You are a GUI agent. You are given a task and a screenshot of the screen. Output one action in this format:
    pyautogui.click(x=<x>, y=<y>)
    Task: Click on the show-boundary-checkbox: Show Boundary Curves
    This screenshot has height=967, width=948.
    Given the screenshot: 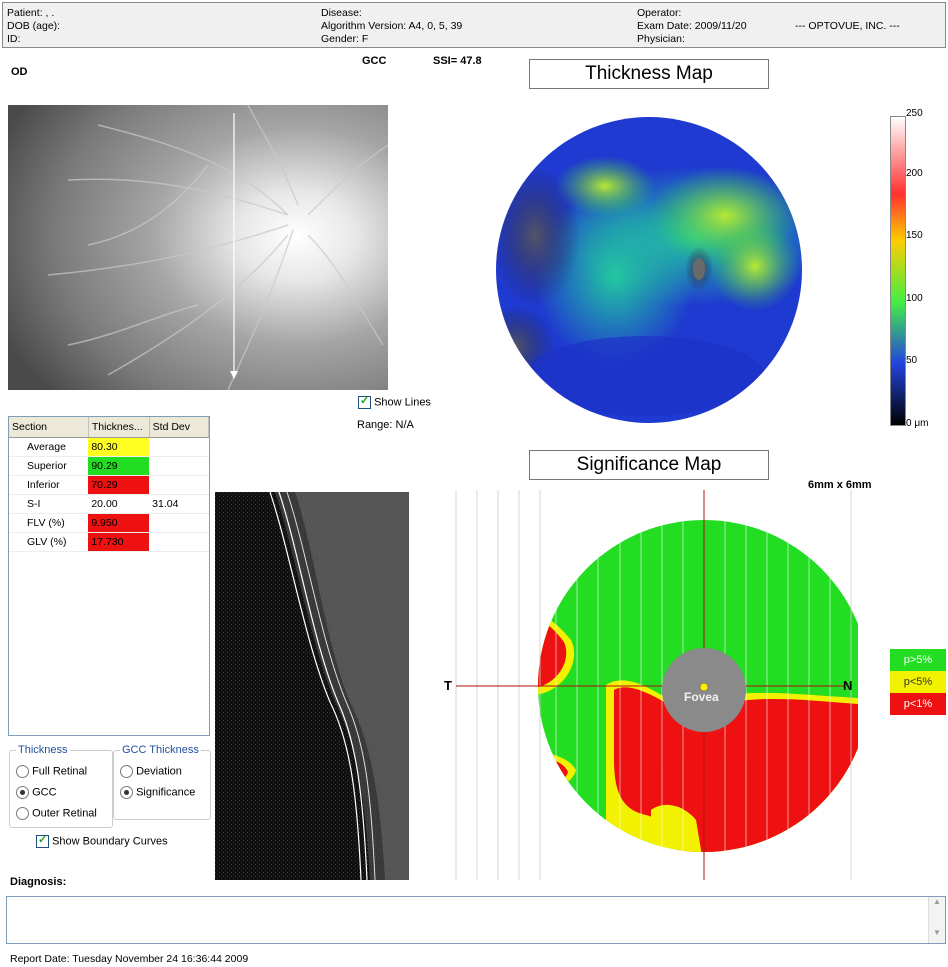 What is the action you would take?
    pyautogui.click(x=102, y=840)
    